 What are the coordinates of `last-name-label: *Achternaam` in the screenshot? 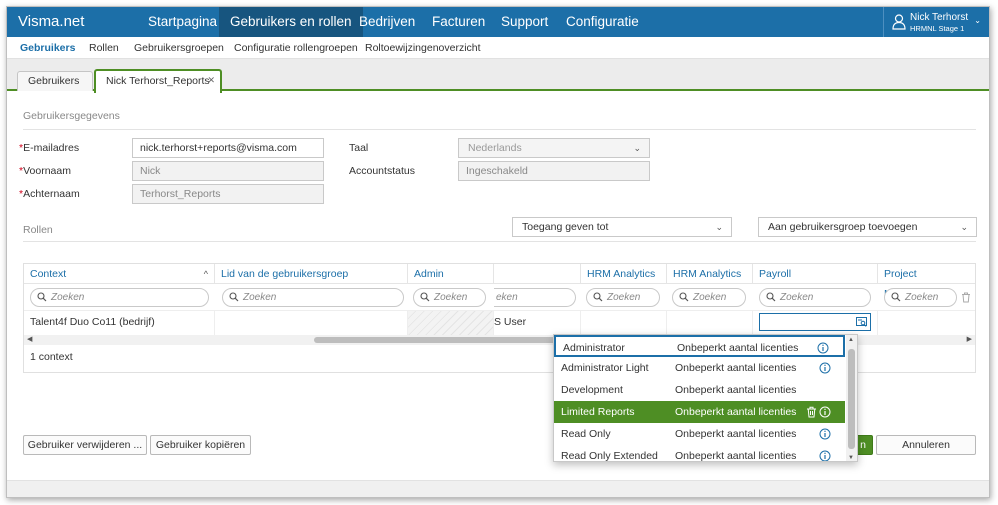 It's located at (49, 194).